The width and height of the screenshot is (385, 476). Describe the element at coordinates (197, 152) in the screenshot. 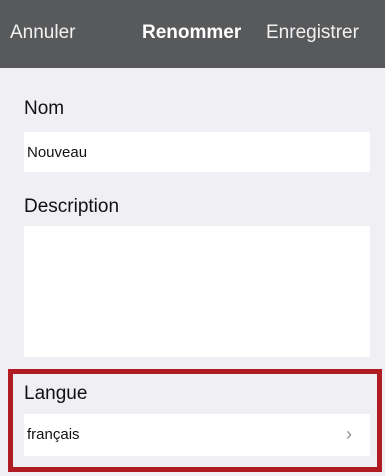

I see `name-field: Nouveau` at that location.